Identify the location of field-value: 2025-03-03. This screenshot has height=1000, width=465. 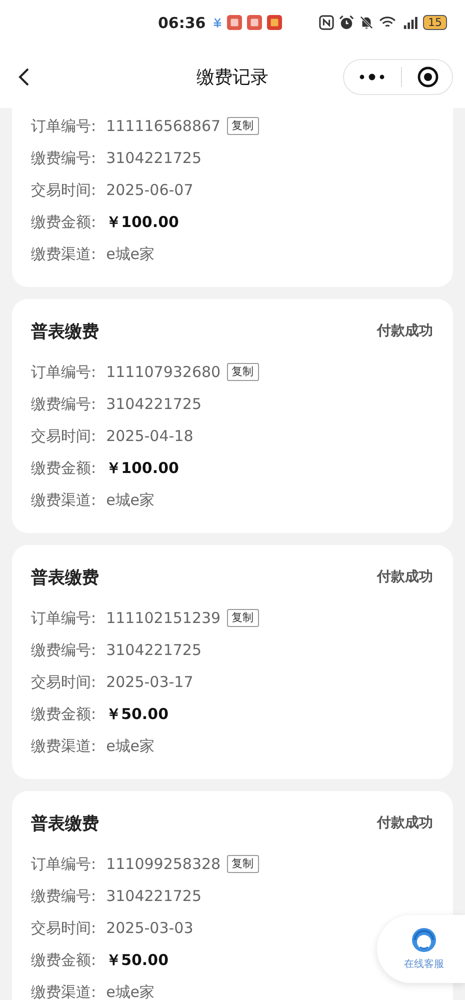
(150, 928).